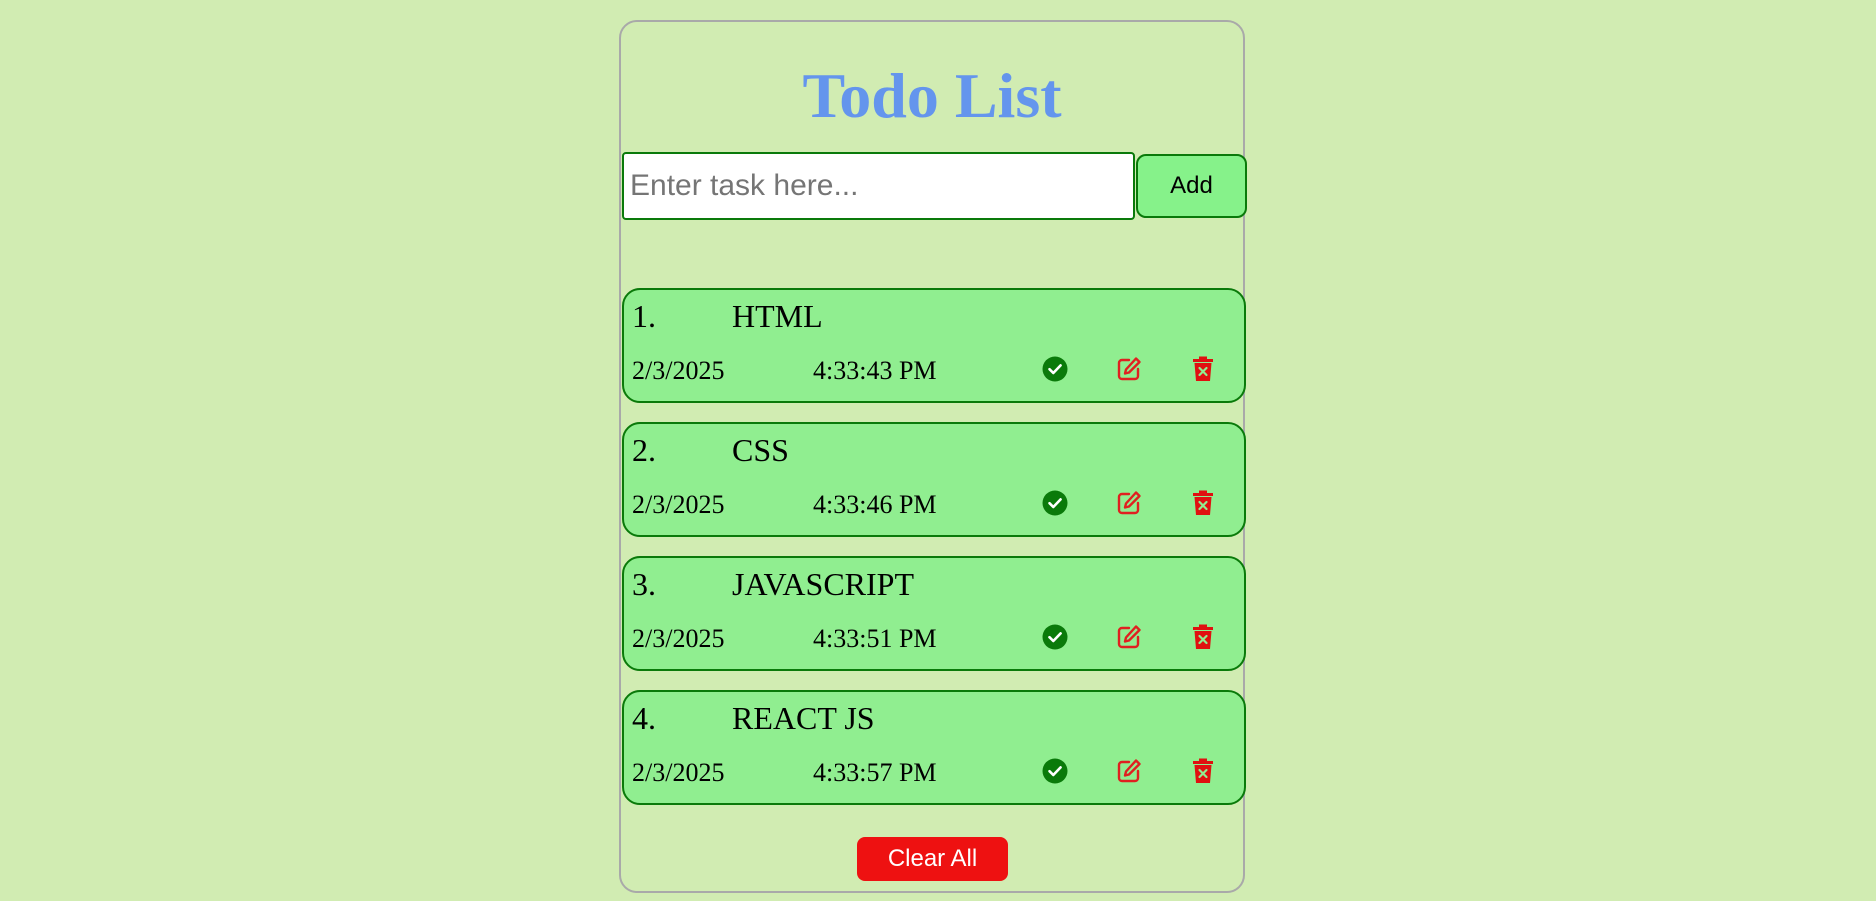 The width and height of the screenshot is (1876, 901). What do you see at coordinates (803, 718) in the screenshot?
I see `todo-text: REACT JS` at bounding box center [803, 718].